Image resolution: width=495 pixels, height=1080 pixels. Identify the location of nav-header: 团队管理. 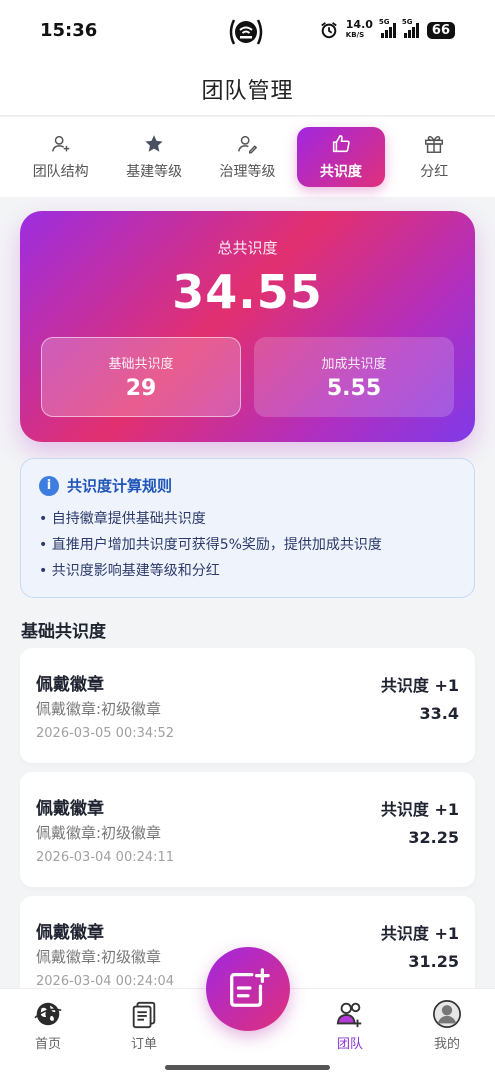
(247, 89).